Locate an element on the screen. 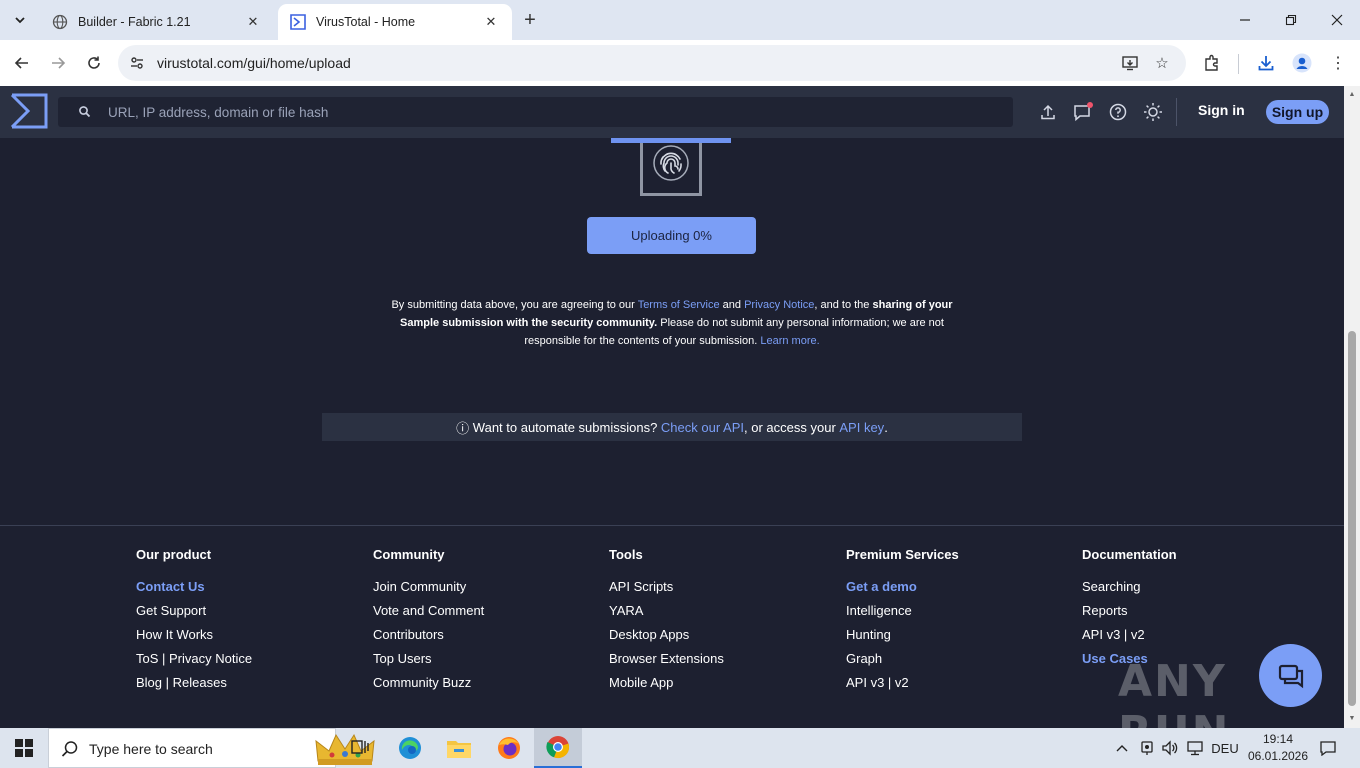 This screenshot has width=1360, height=768. page-scrollbar: ▲ ▼ is located at coordinates (1352, 407).